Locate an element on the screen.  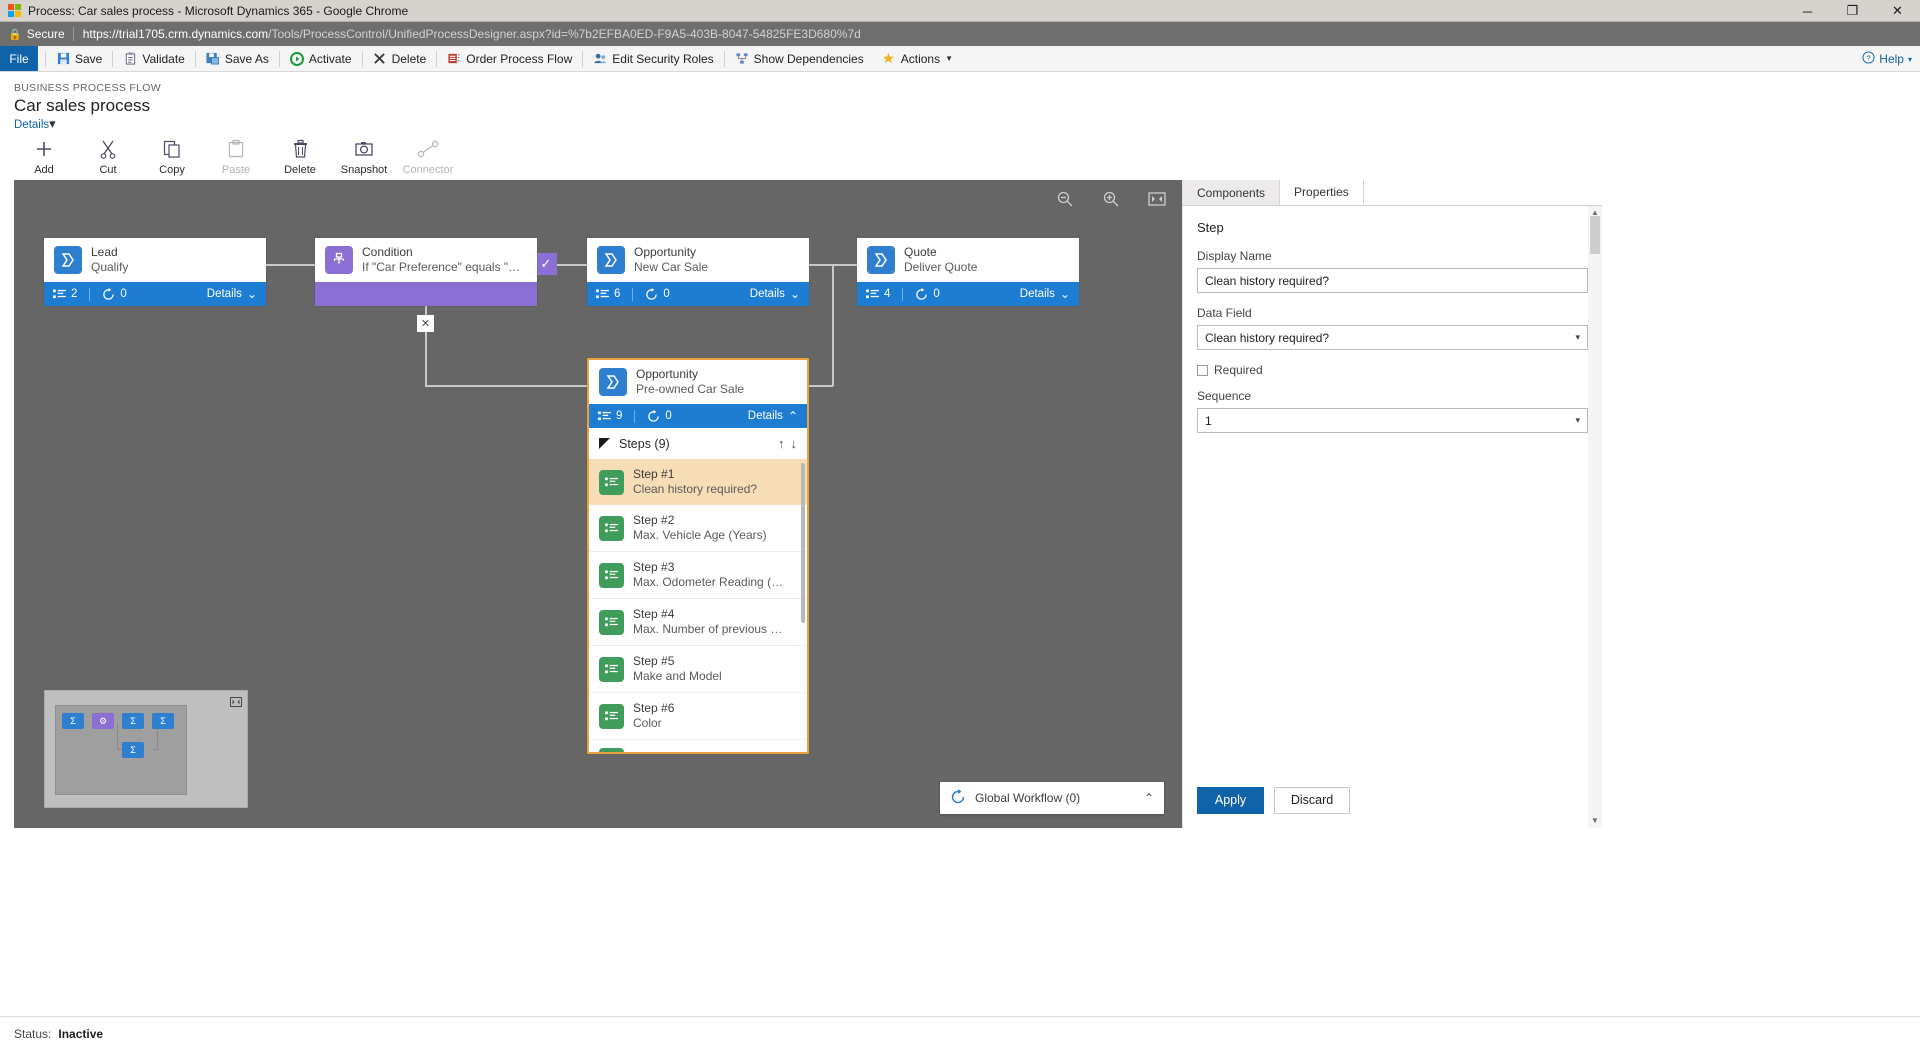
chevron-down-icon: ⌄ is located at coordinates (794, 294).